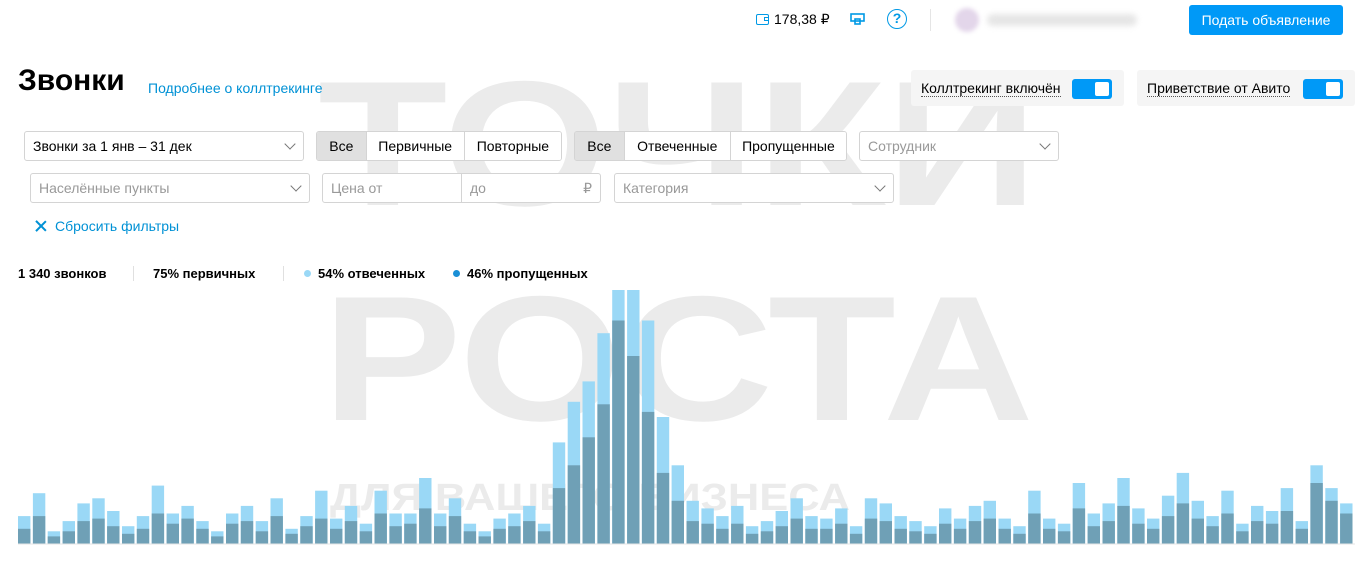 This screenshot has width=1363, height=565. What do you see at coordinates (857, 19) in the screenshot?
I see `tariff-icon` at bounding box center [857, 19].